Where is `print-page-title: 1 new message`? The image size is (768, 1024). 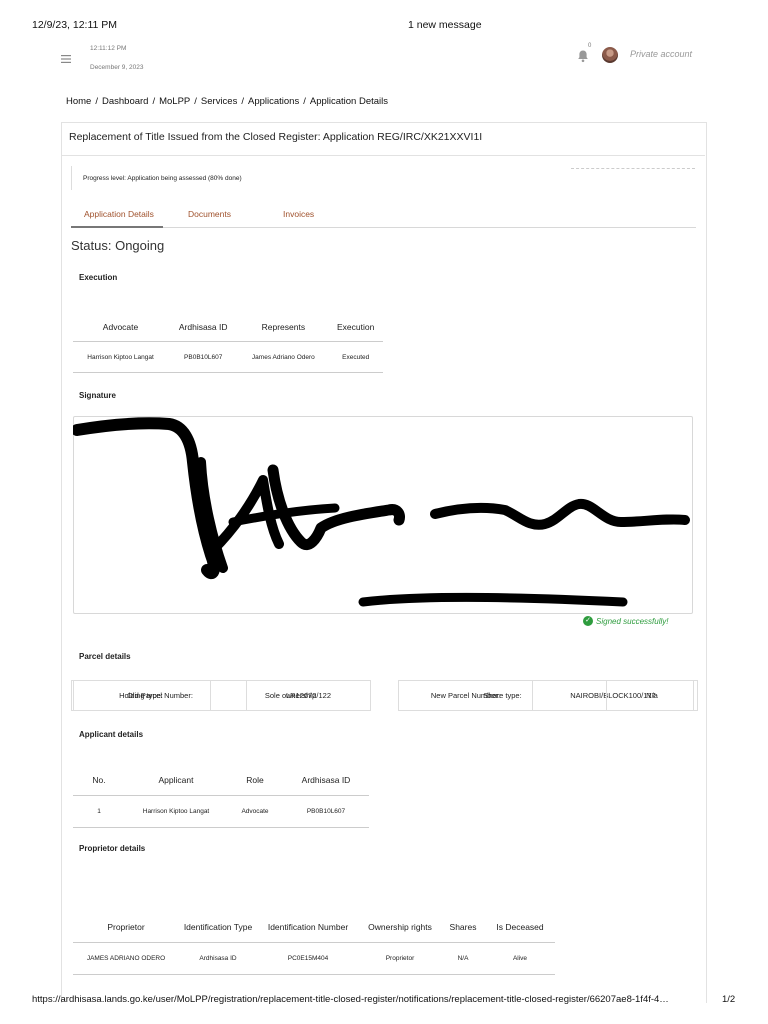
print-page-title: 1 new message is located at coordinates (445, 25).